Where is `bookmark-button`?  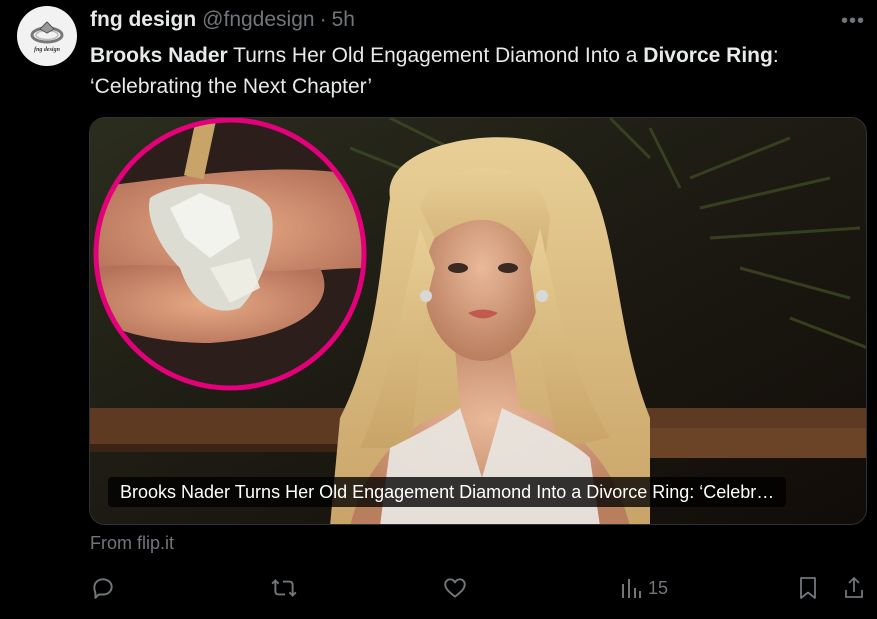 bookmark-button is located at coordinates (808, 588).